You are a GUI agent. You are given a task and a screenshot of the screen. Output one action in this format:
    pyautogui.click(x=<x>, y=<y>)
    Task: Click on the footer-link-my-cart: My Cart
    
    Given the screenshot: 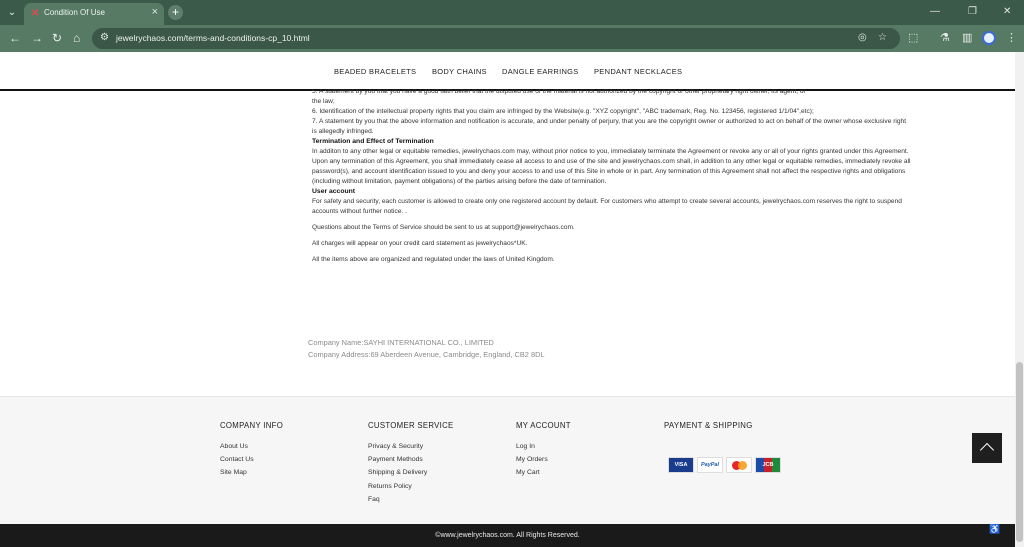 What is the action you would take?
    pyautogui.click(x=543, y=472)
    